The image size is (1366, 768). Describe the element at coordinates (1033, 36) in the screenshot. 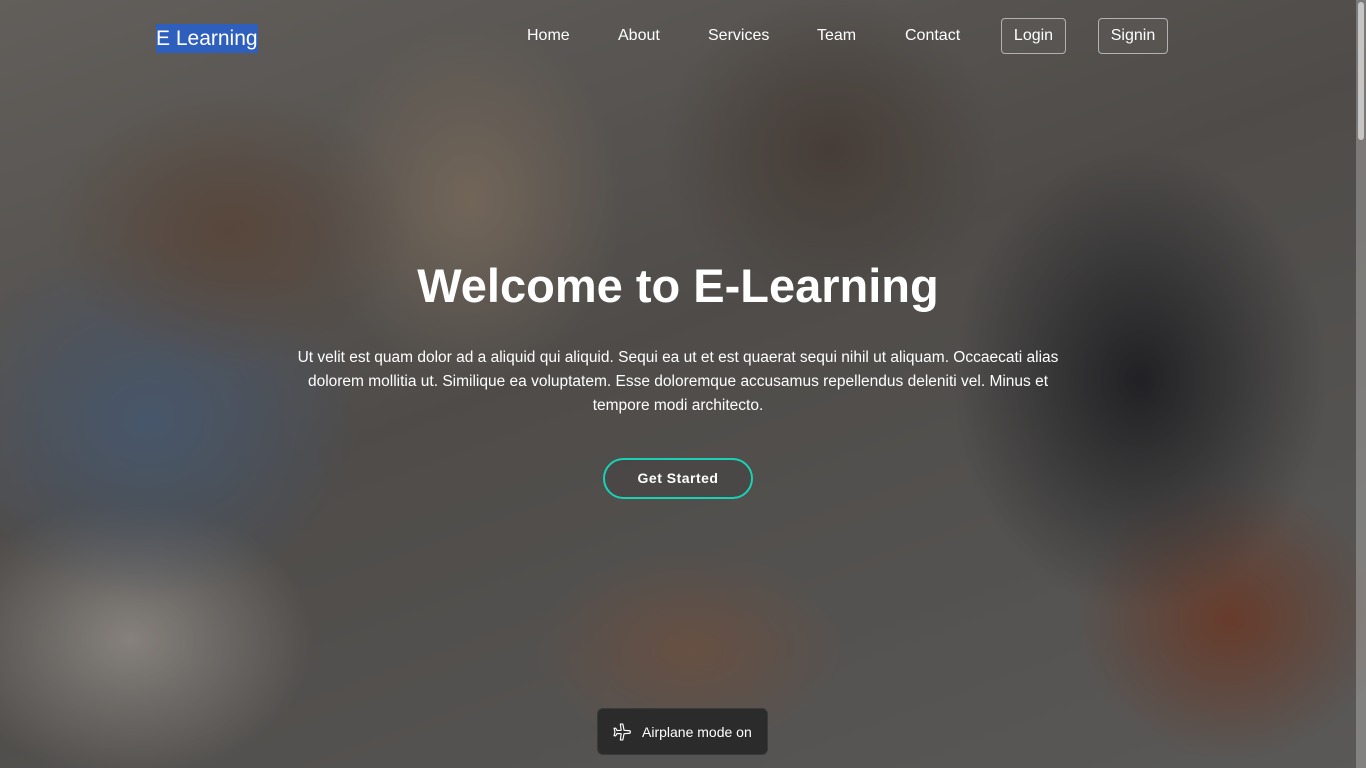

I see `login-button: Login` at that location.